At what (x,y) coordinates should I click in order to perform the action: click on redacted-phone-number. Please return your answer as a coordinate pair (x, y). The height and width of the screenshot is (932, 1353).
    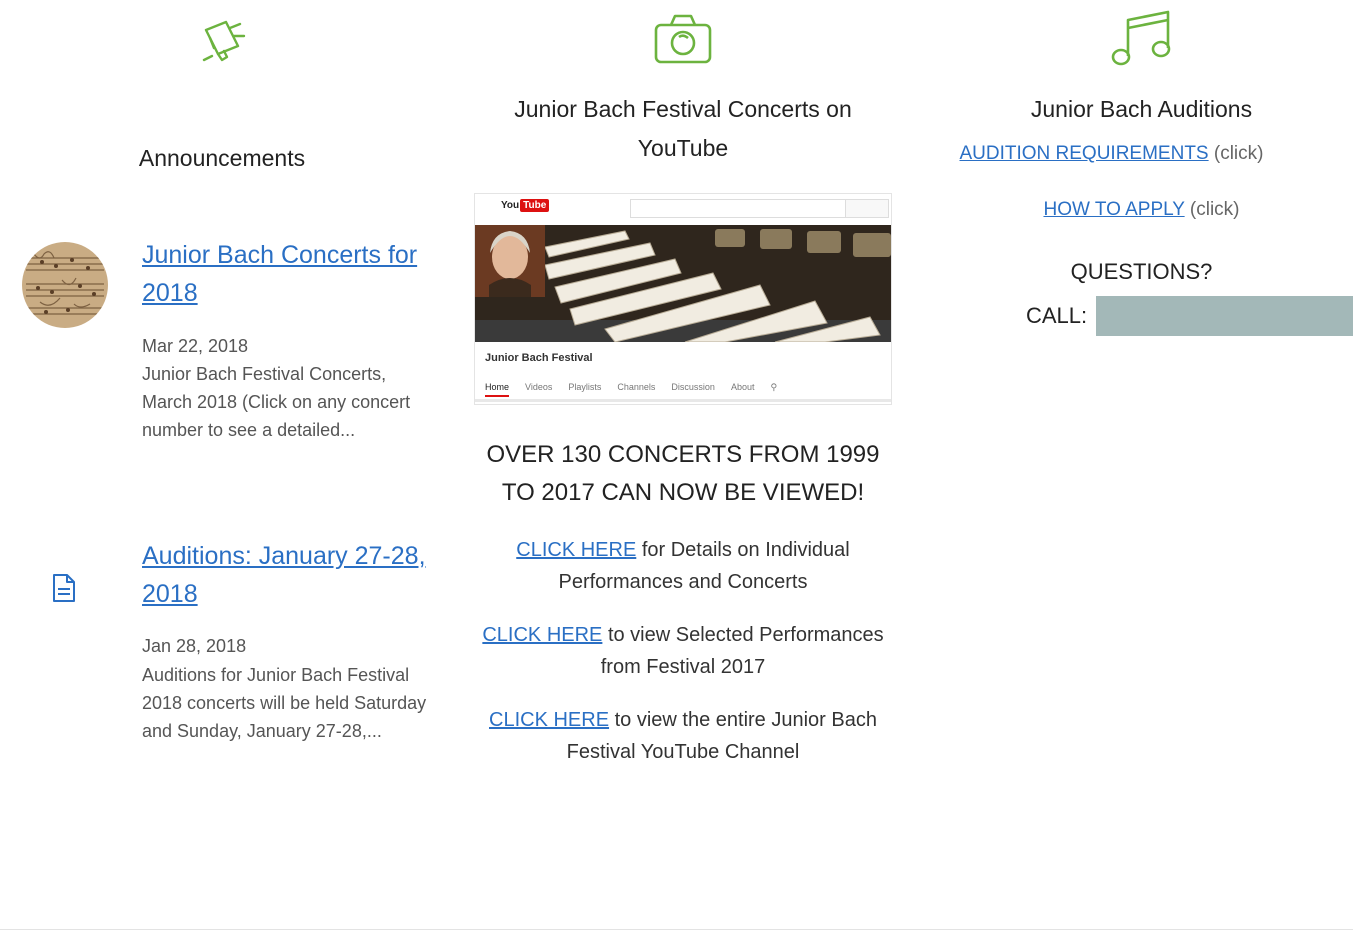
    Looking at the image, I should click on (1224, 316).